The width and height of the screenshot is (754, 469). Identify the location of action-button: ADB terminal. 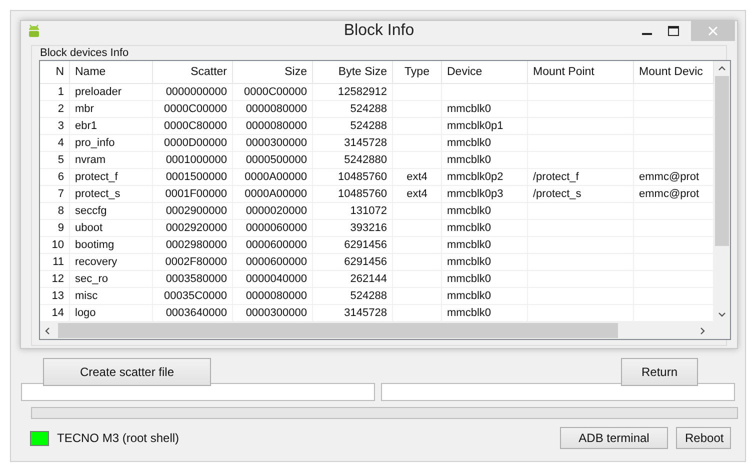
(614, 438).